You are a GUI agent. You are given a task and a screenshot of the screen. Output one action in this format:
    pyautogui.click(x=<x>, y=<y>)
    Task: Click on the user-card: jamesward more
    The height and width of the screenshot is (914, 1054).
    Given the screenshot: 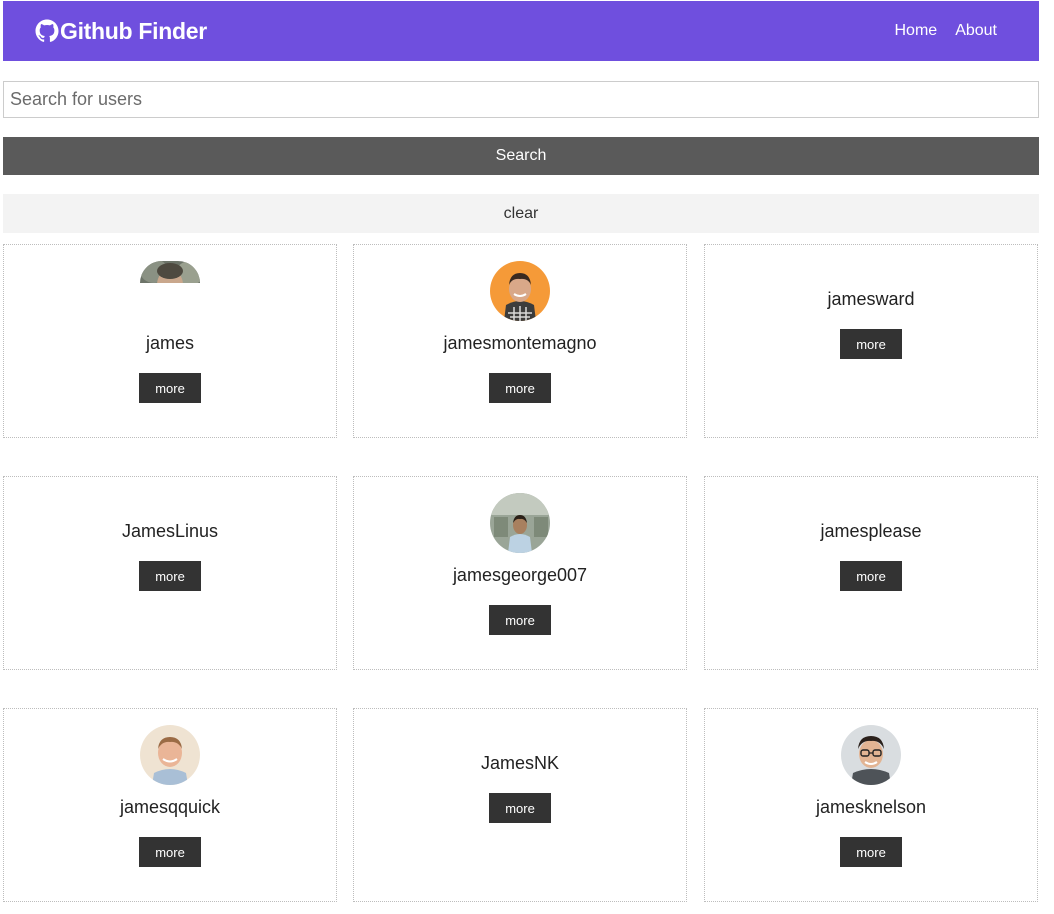 What is the action you would take?
    pyautogui.click(x=871, y=341)
    